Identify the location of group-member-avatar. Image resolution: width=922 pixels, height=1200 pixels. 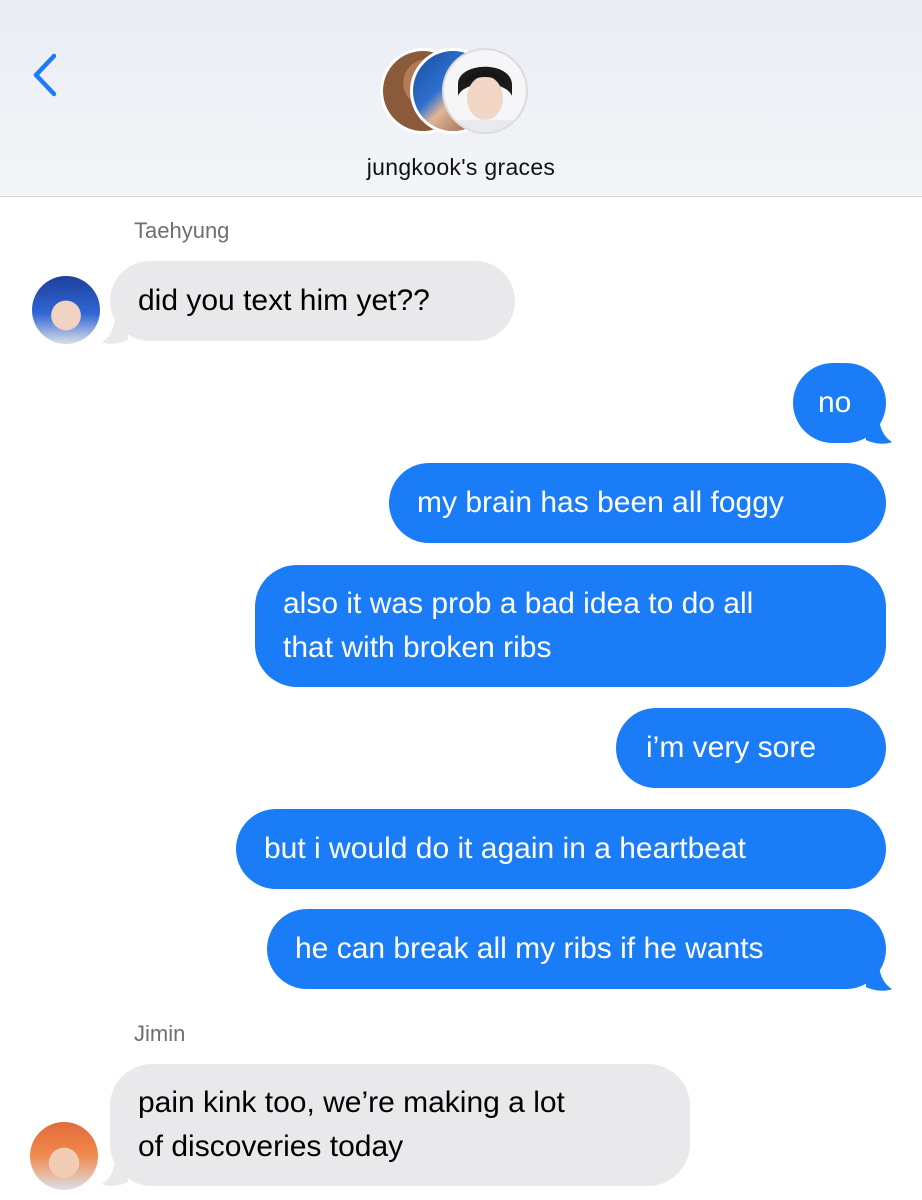
(485, 91).